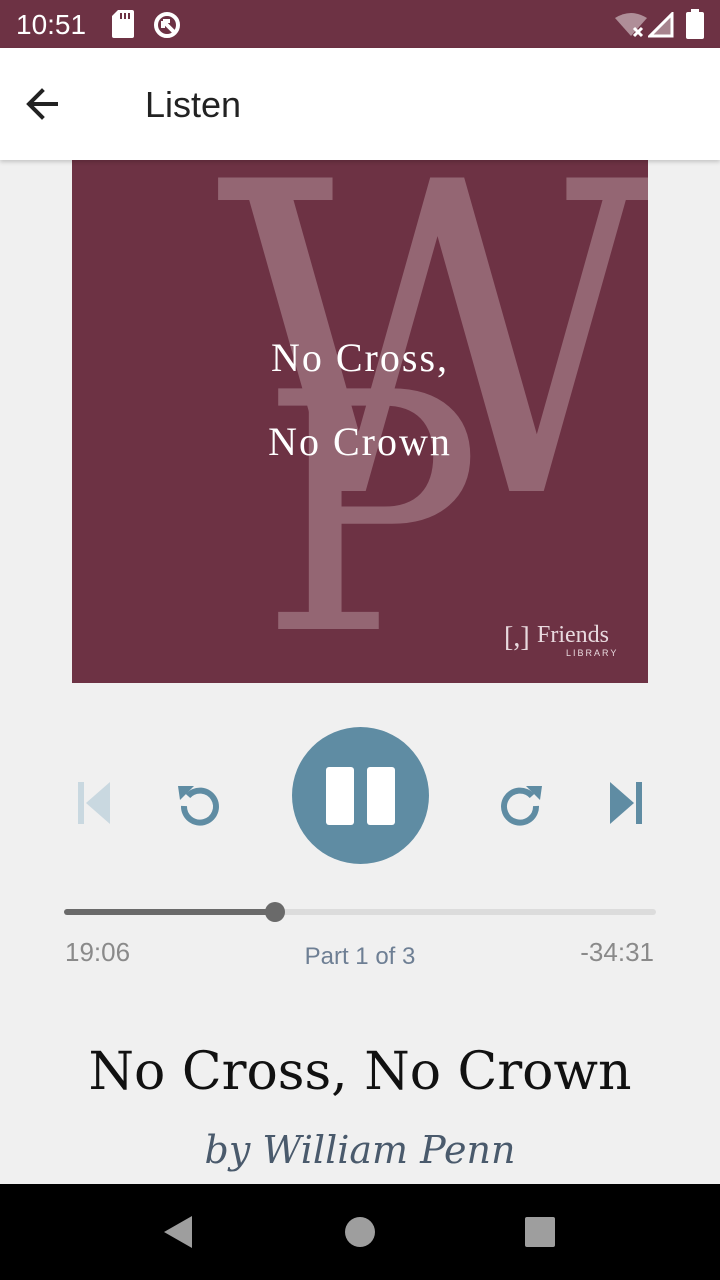  I want to click on nav-home-icon, so click(360, 1234).